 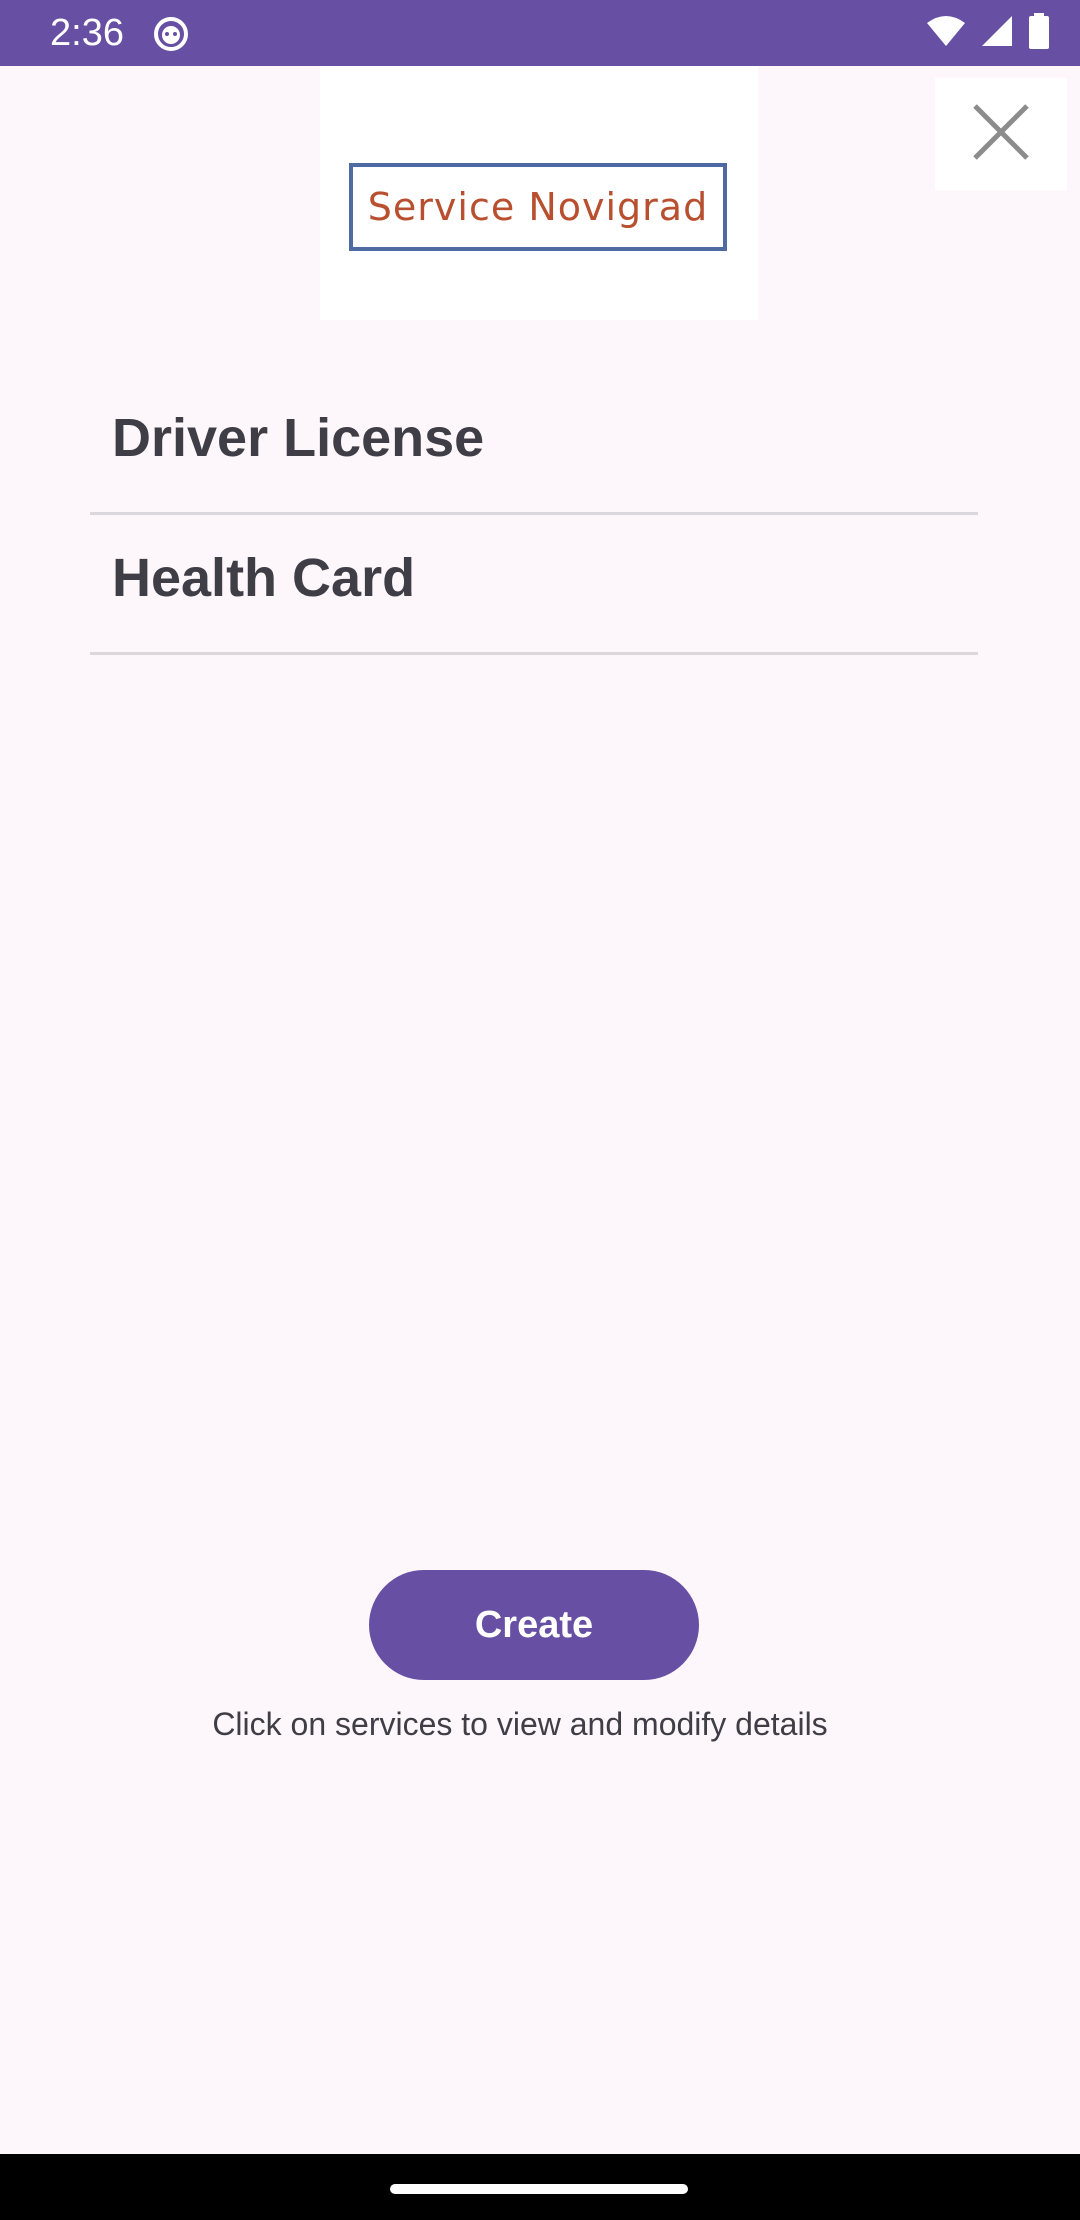 I want to click on status-time: 2:36, so click(x=87, y=33).